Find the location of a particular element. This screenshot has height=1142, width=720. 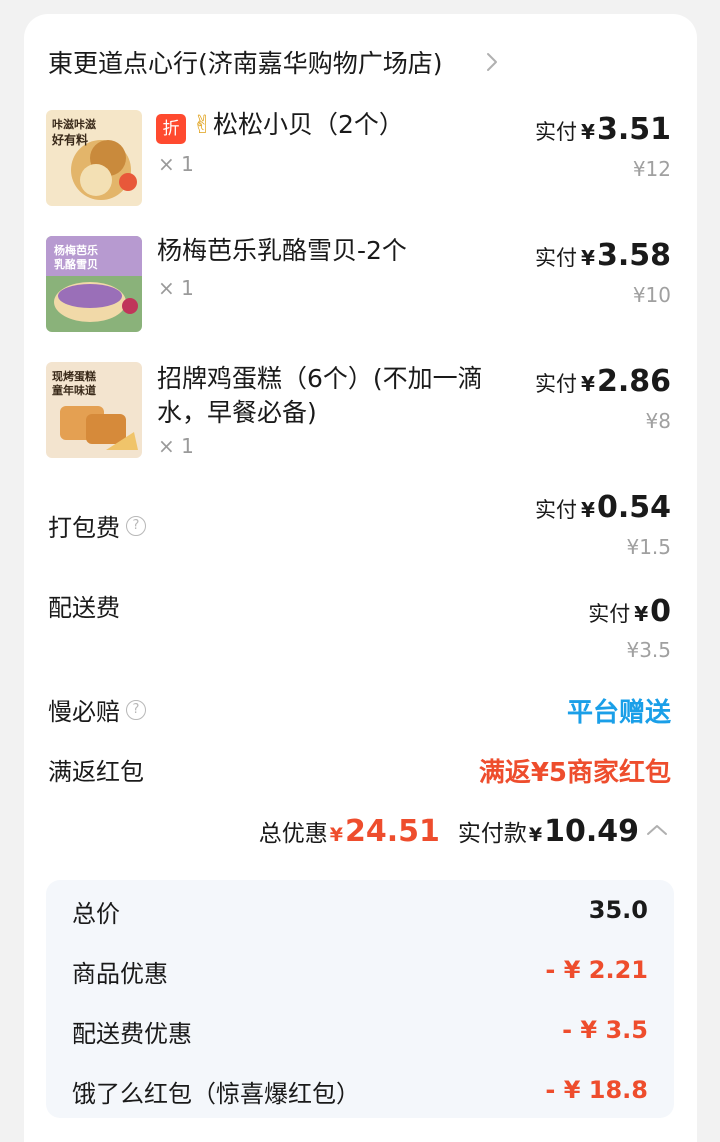

late-compensation-value: 平台赠送 is located at coordinates (618, 713).